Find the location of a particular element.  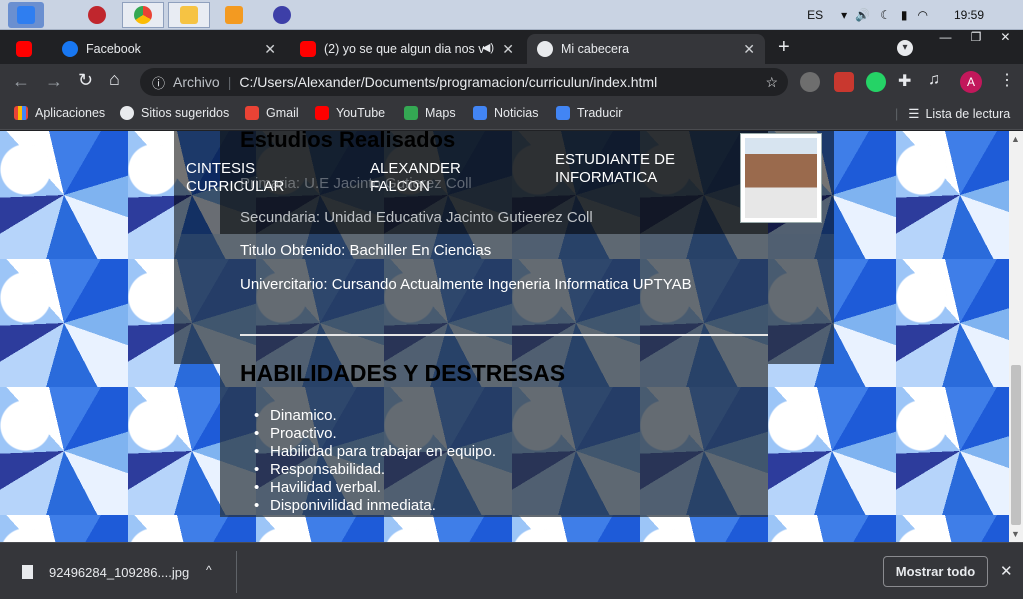

chrome-icon is located at coordinates (143, 15).